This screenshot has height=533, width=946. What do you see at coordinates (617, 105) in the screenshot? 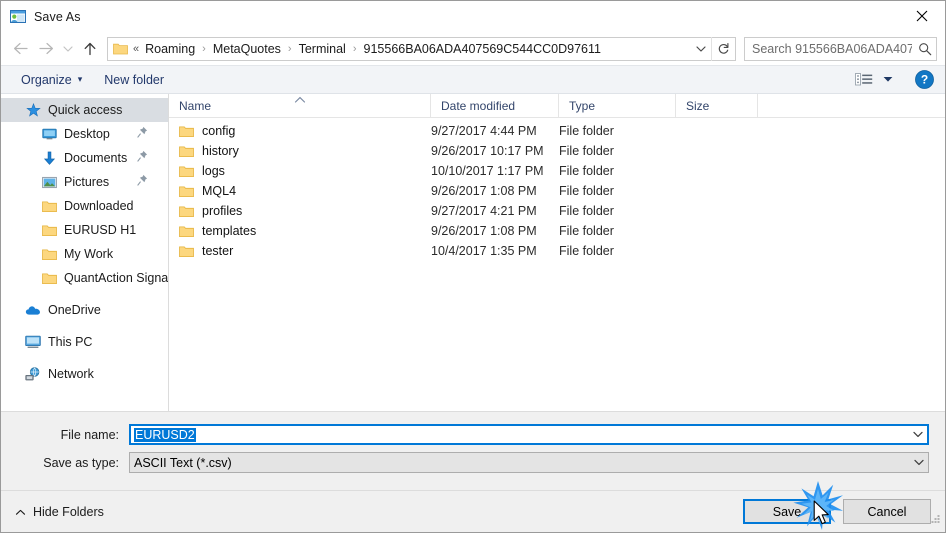
I see `column-header-type: Type` at bounding box center [617, 105].